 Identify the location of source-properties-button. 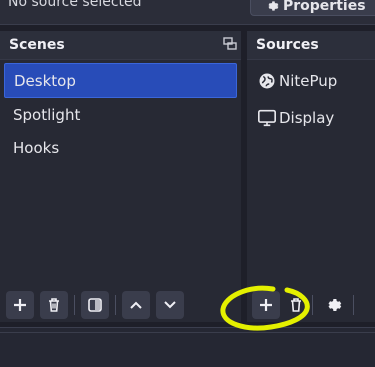
(333, 305).